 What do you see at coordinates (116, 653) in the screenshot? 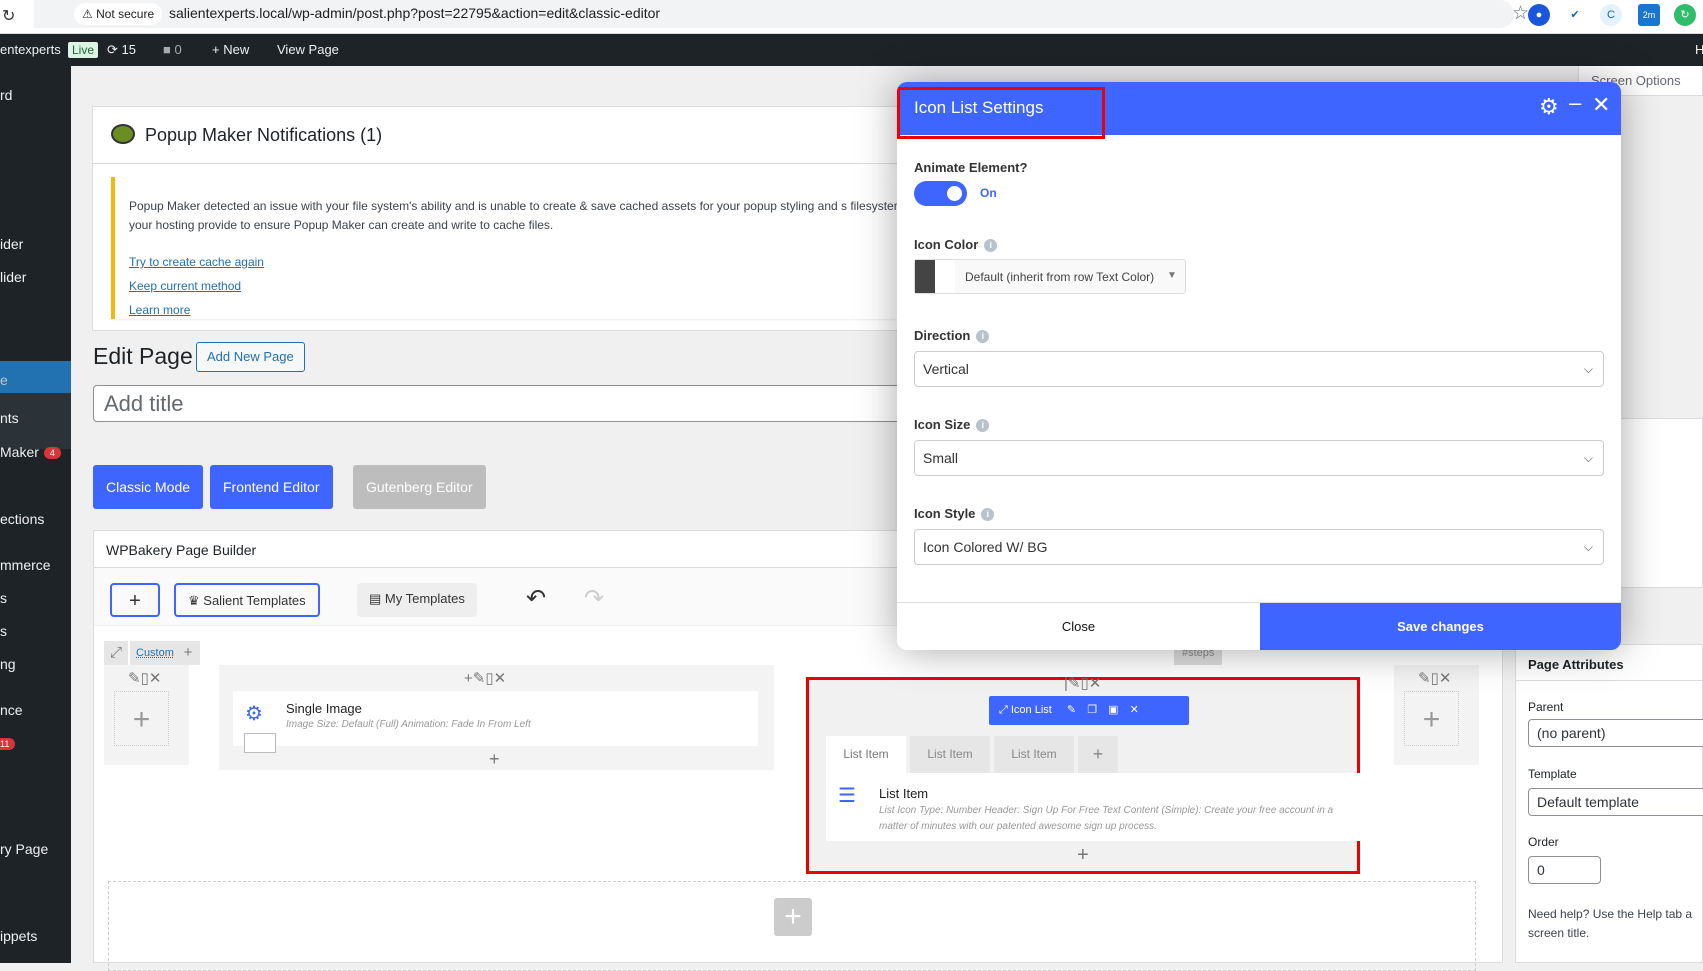
I see `row-drag-handle-icon: ⤢` at bounding box center [116, 653].